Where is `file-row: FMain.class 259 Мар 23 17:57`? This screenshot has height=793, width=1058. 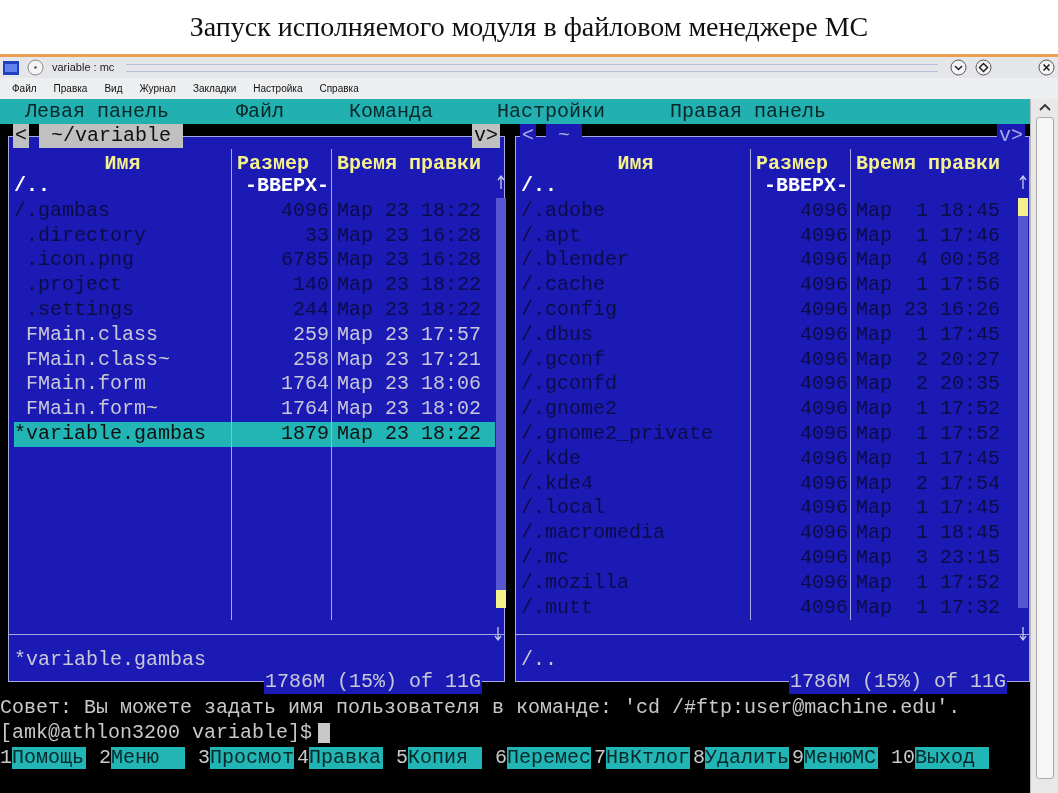
file-row: FMain.class 259 Мар 23 17:57 is located at coordinates (254, 335).